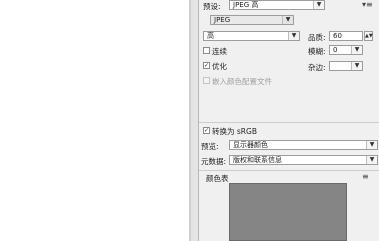 This screenshot has height=241, width=379. Describe the element at coordinates (222, 20) in the screenshot. I see `format-value: JPEG` at that location.